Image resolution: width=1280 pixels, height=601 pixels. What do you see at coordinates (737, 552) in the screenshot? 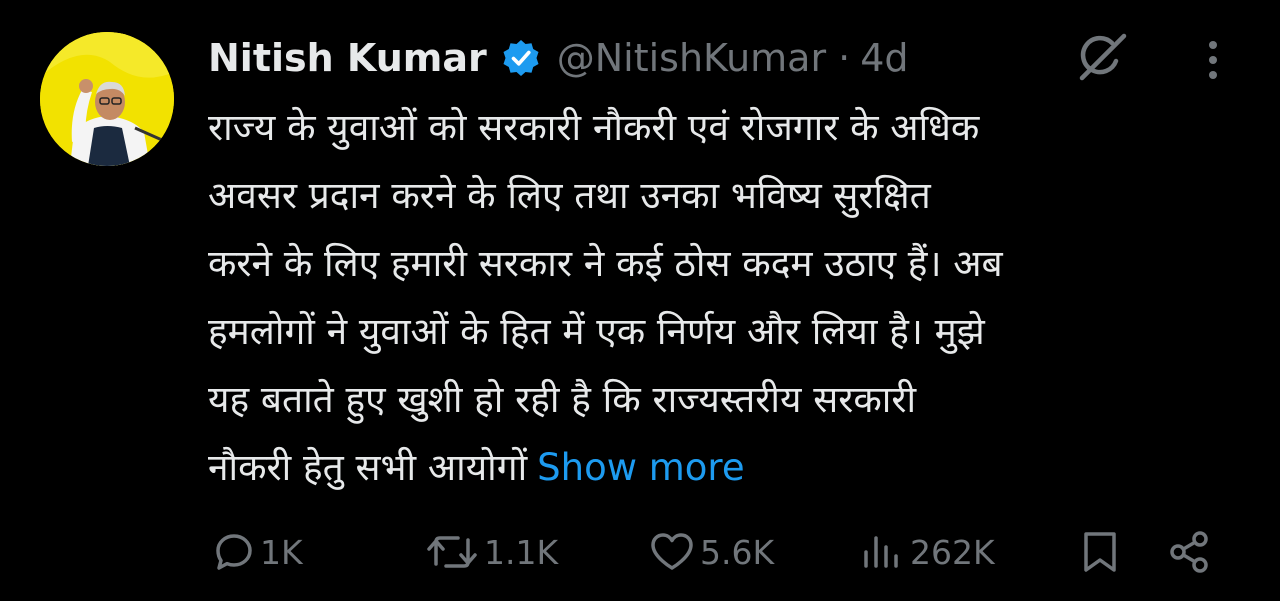
I see `like-count: 5.6K` at bounding box center [737, 552].